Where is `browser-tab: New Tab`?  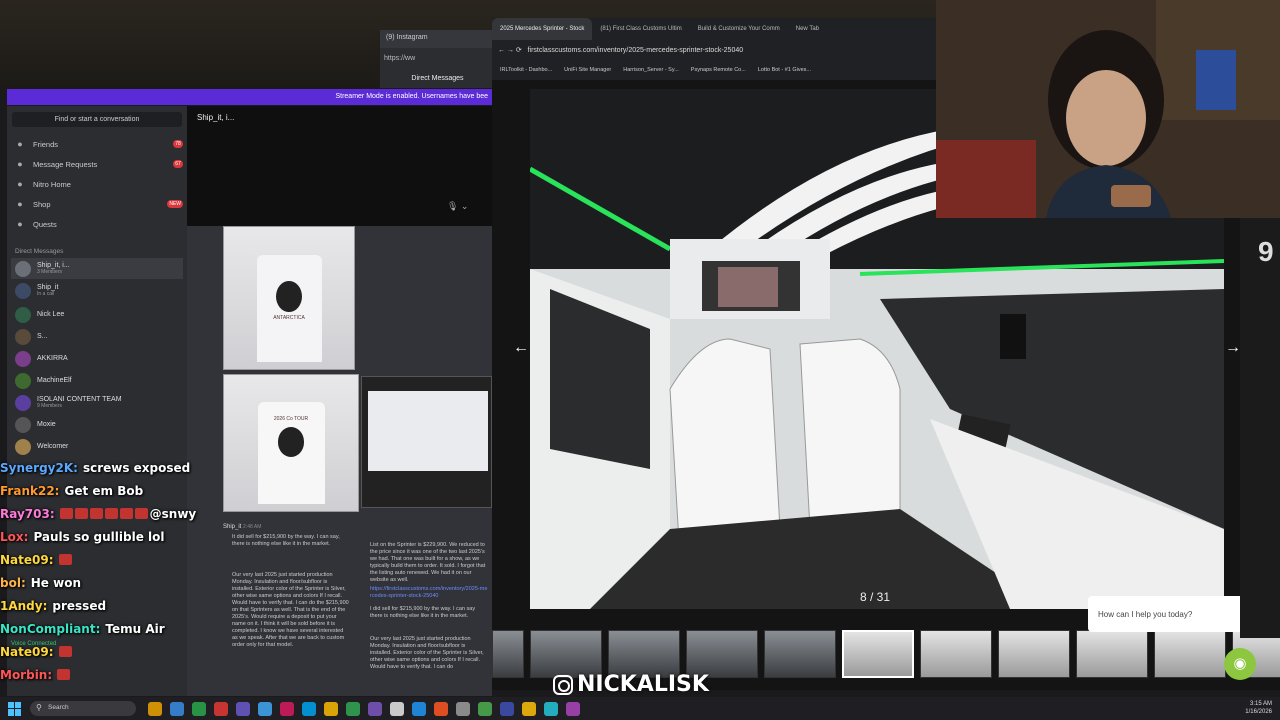 browser-tab: New Tab is located at coordinates (807, 29).